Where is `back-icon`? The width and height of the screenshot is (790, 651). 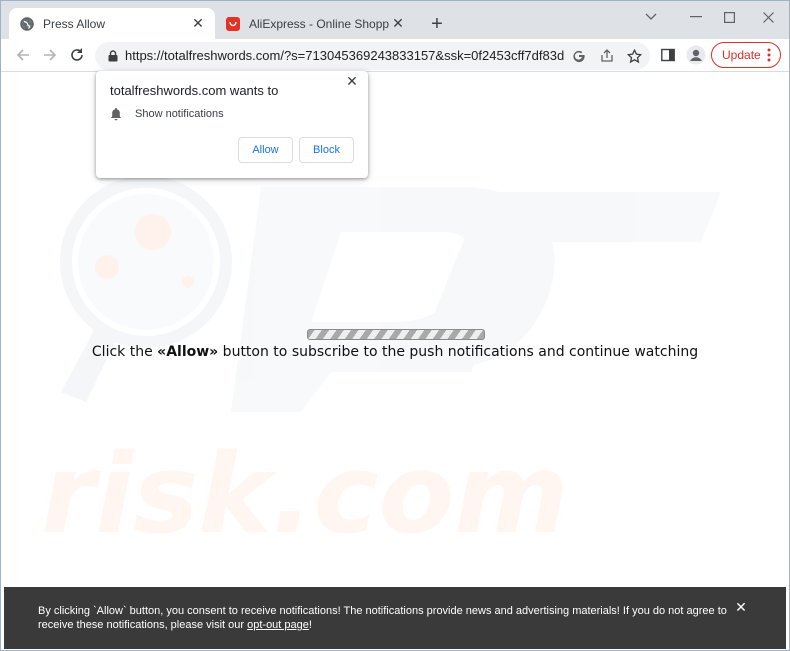
back-icon is located at coordinates (23, 55).